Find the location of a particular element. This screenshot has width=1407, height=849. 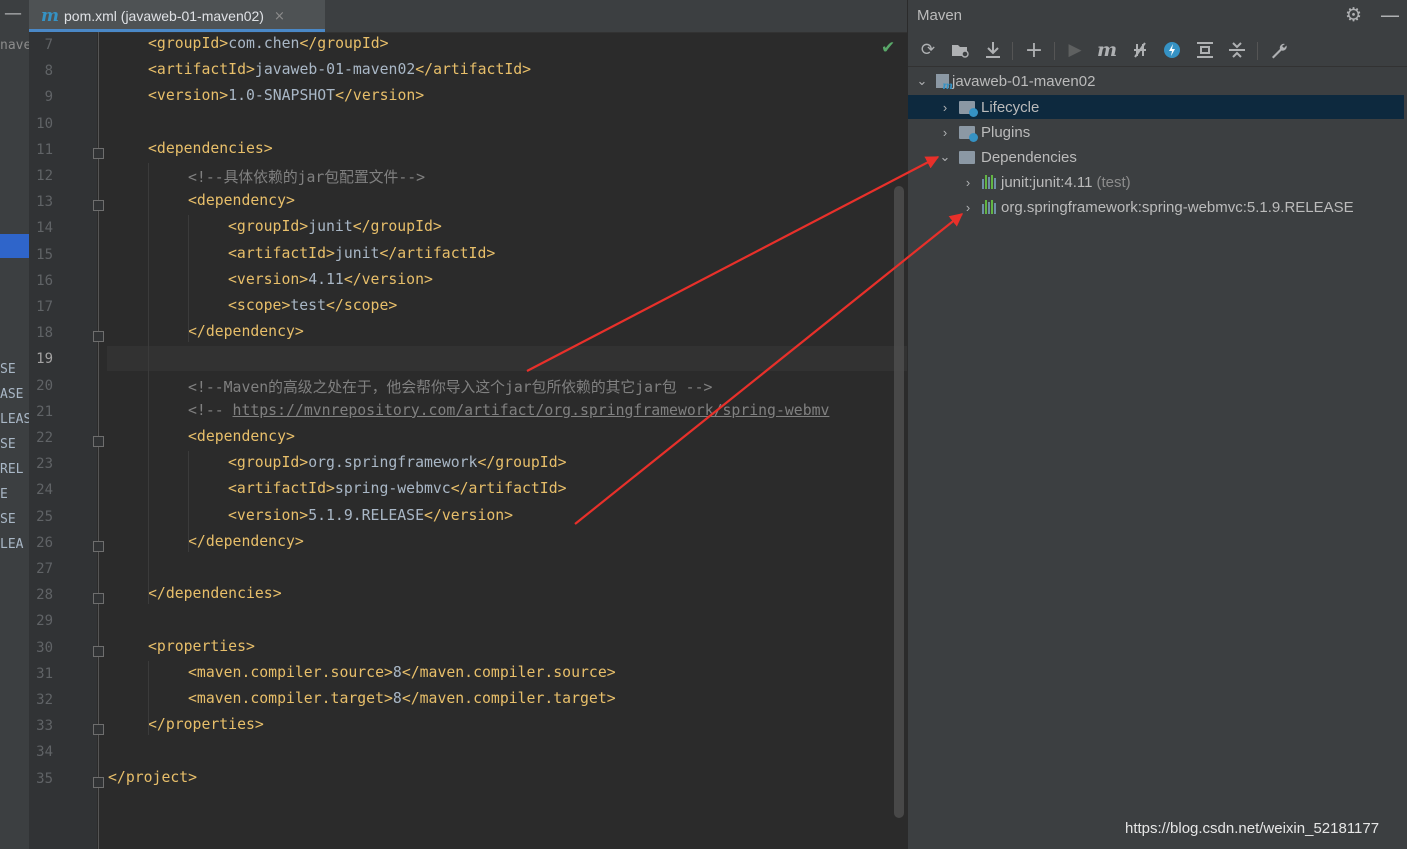

minimize-icon: — is located at coordinates (13, 14).